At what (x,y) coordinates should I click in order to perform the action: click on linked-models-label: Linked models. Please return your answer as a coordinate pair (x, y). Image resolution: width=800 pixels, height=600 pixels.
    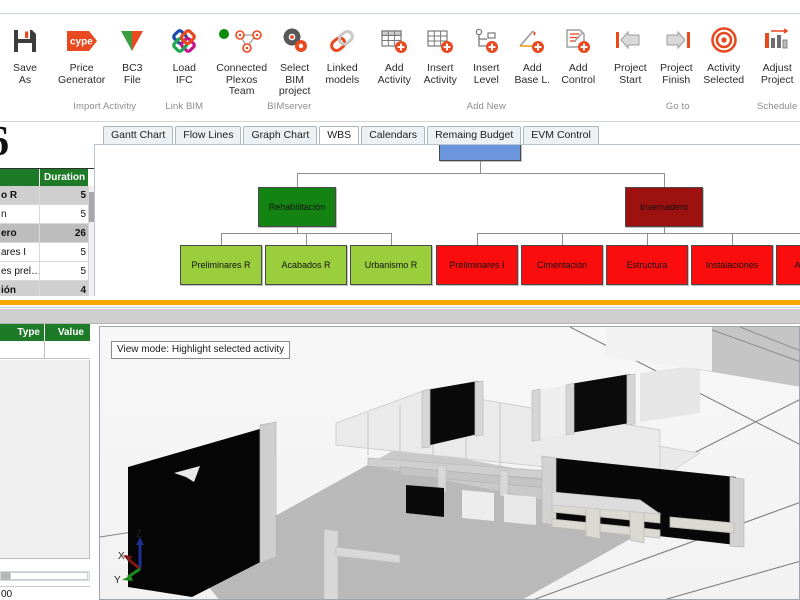
    Looking at the image, I should click on (342, 74).